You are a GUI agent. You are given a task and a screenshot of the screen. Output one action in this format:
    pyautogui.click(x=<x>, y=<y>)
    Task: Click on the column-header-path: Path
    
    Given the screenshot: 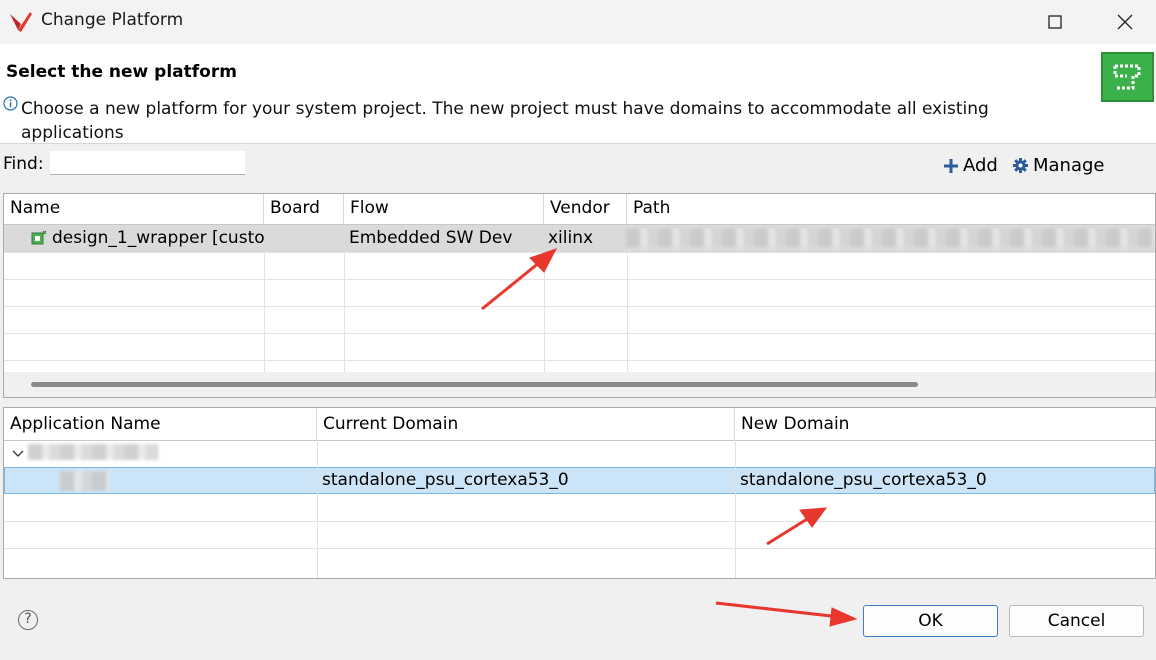 What is the action you would take?
    pyautogui.click(x=891, y=209)
    